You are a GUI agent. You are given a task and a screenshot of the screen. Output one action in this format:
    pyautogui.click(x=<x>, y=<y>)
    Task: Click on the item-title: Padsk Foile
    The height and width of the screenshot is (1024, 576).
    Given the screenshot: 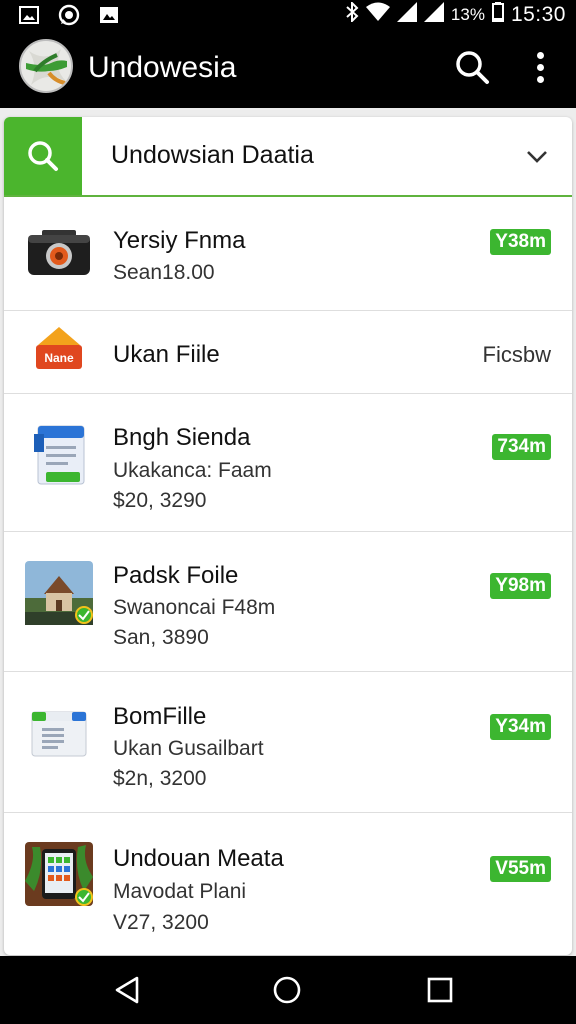 What is the action you would take?
    pyautogui.click(x=176, y=575)
    